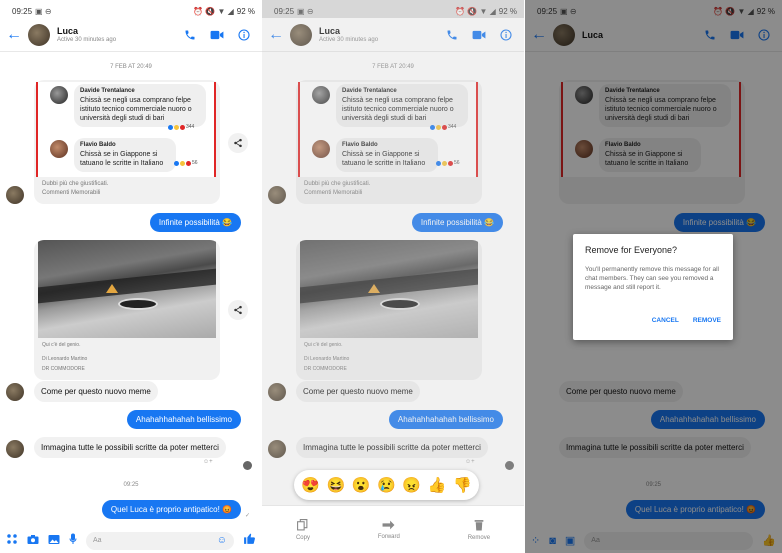 This screenshot has height=553, width=782. Describe the element at coordinates (127, 289) in the screenshot. I see `meme-image` at that location.